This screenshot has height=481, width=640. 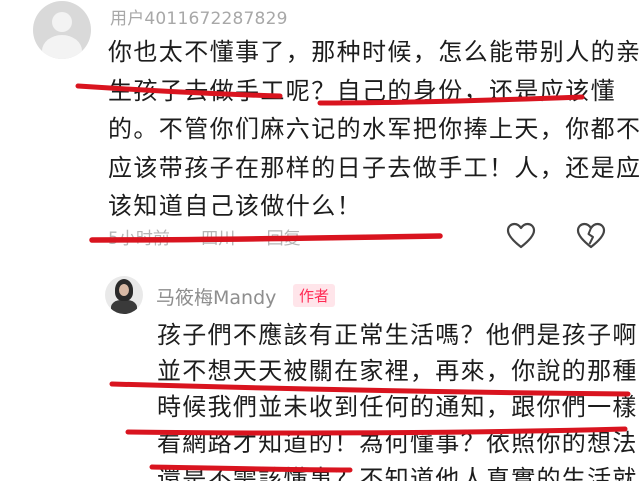 What do you see at coordinates (521, 236) in the screenshot?
I see `heart-outline-icon` at bounding box center [521, 236].